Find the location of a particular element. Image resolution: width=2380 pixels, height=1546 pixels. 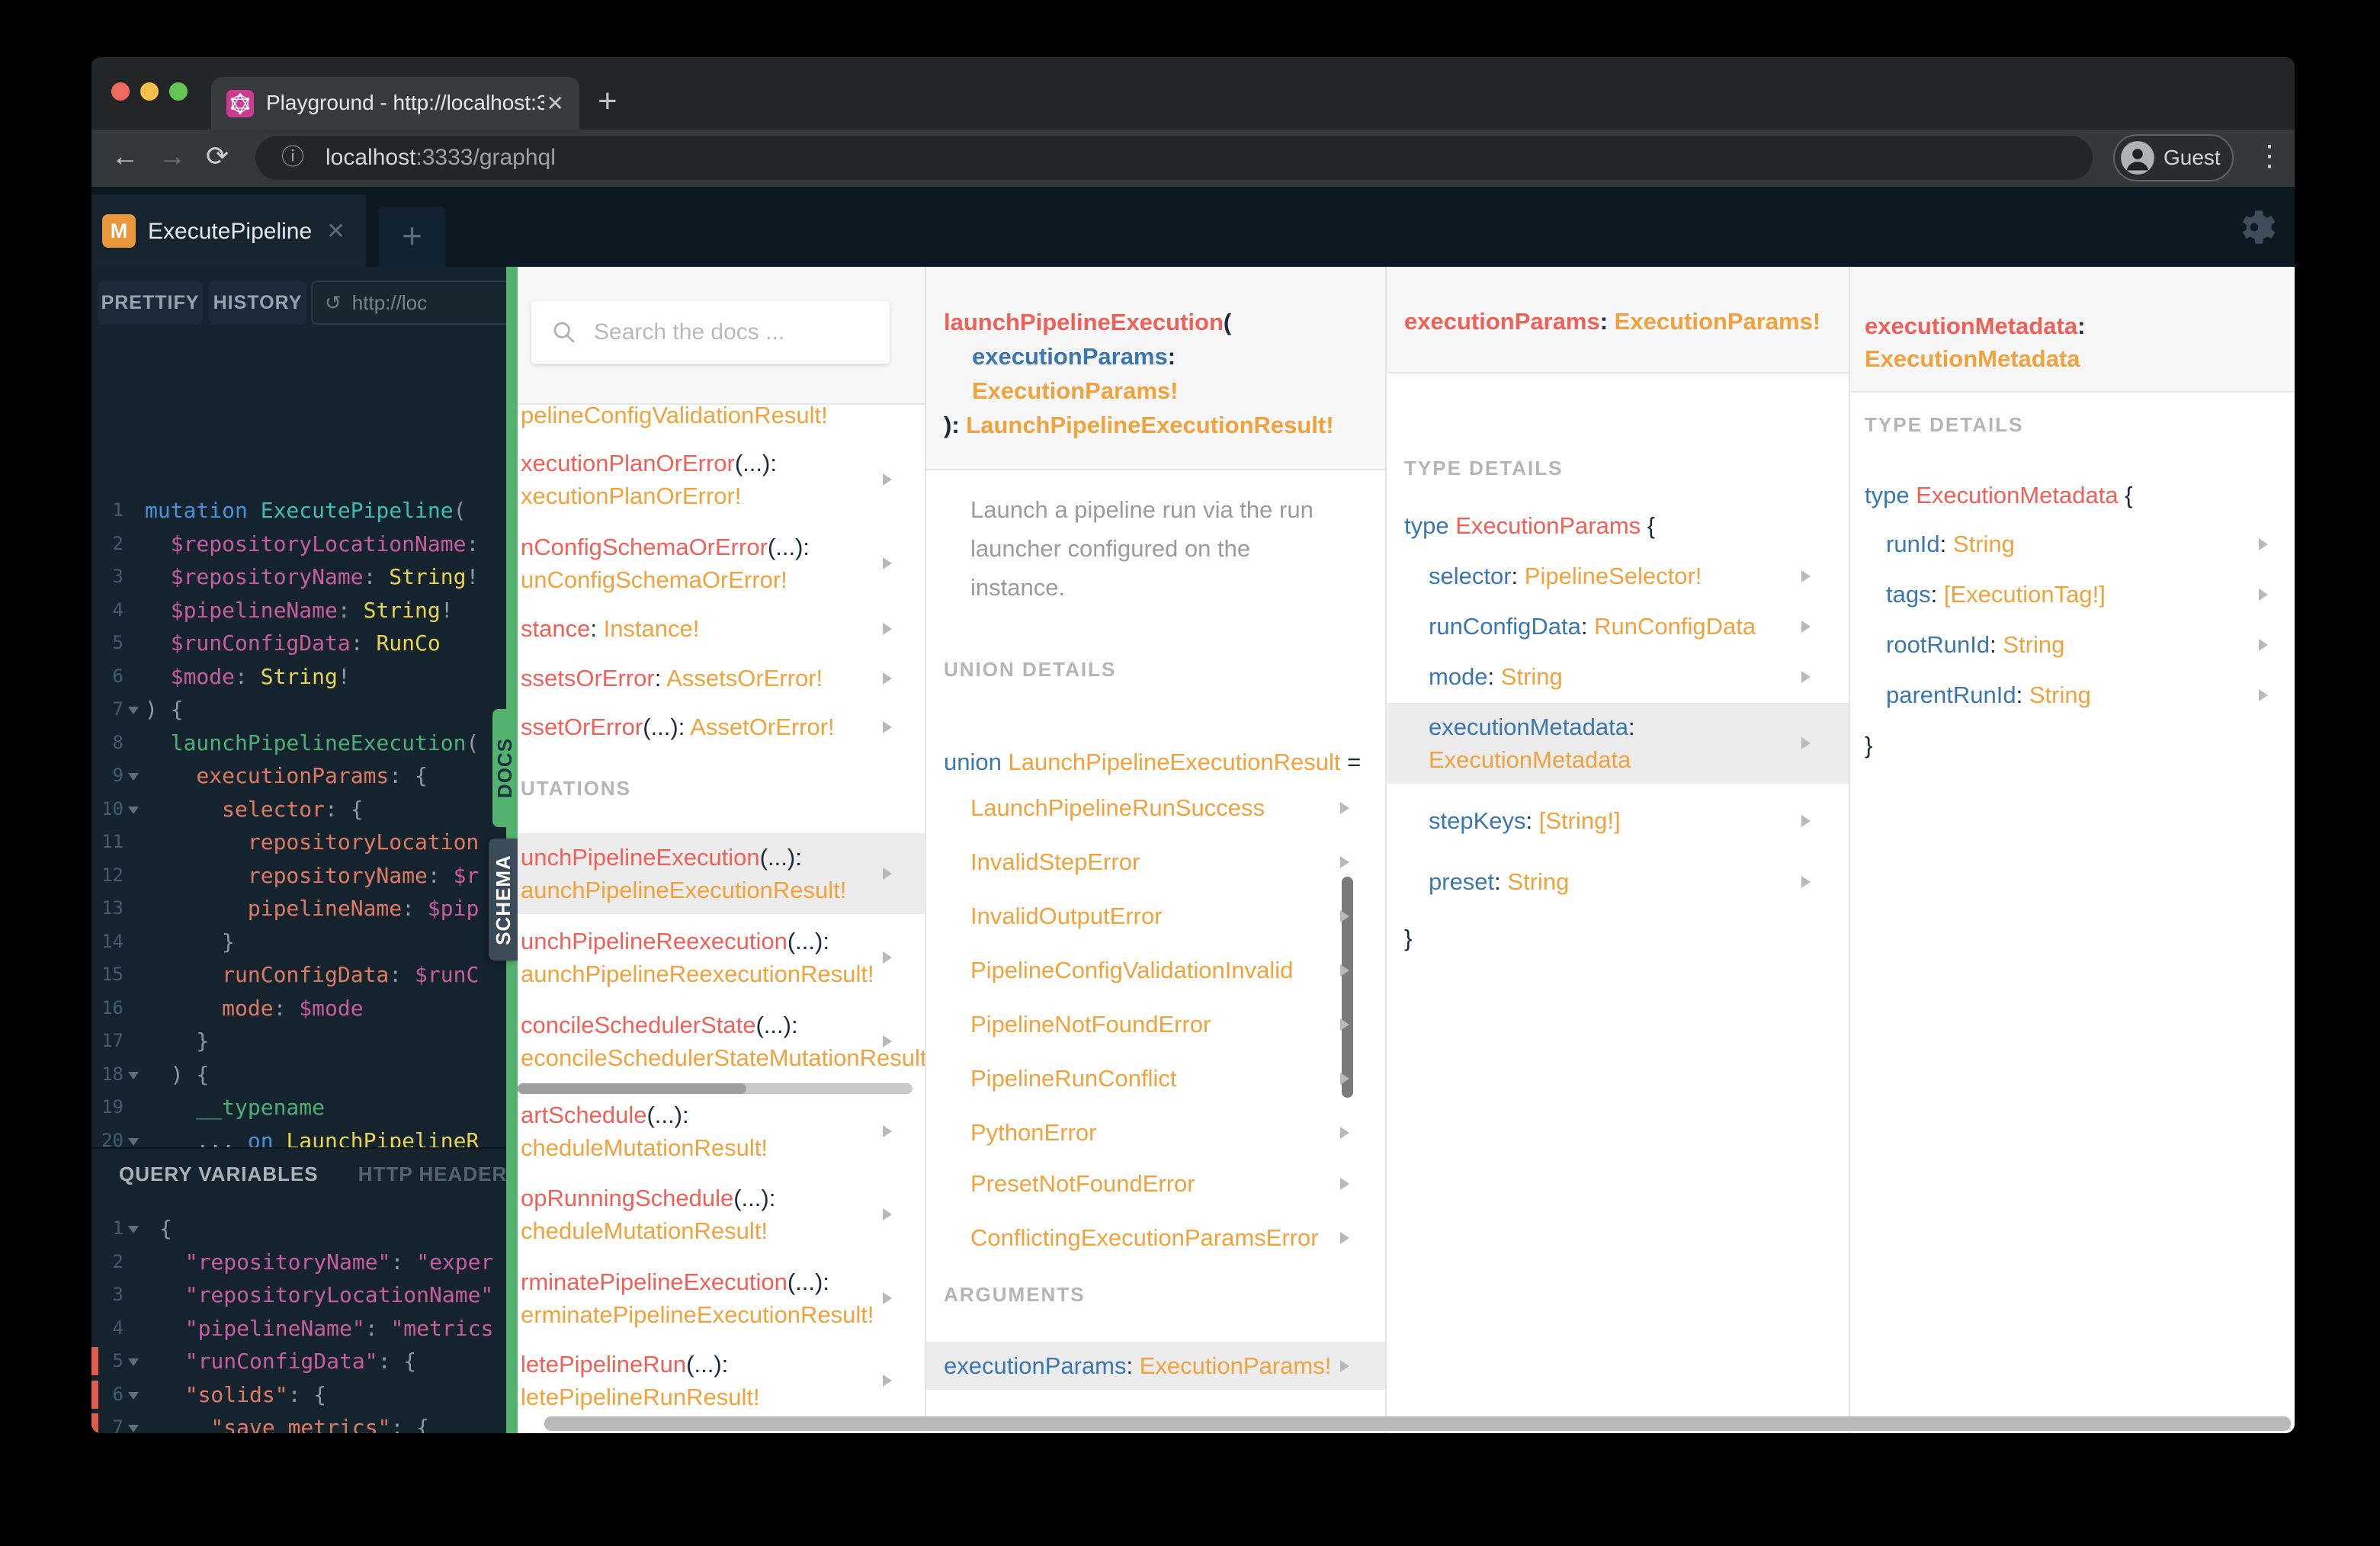

url-bar: ⓘ localhost:3333/graphql is located at coordinates (1174, 158).